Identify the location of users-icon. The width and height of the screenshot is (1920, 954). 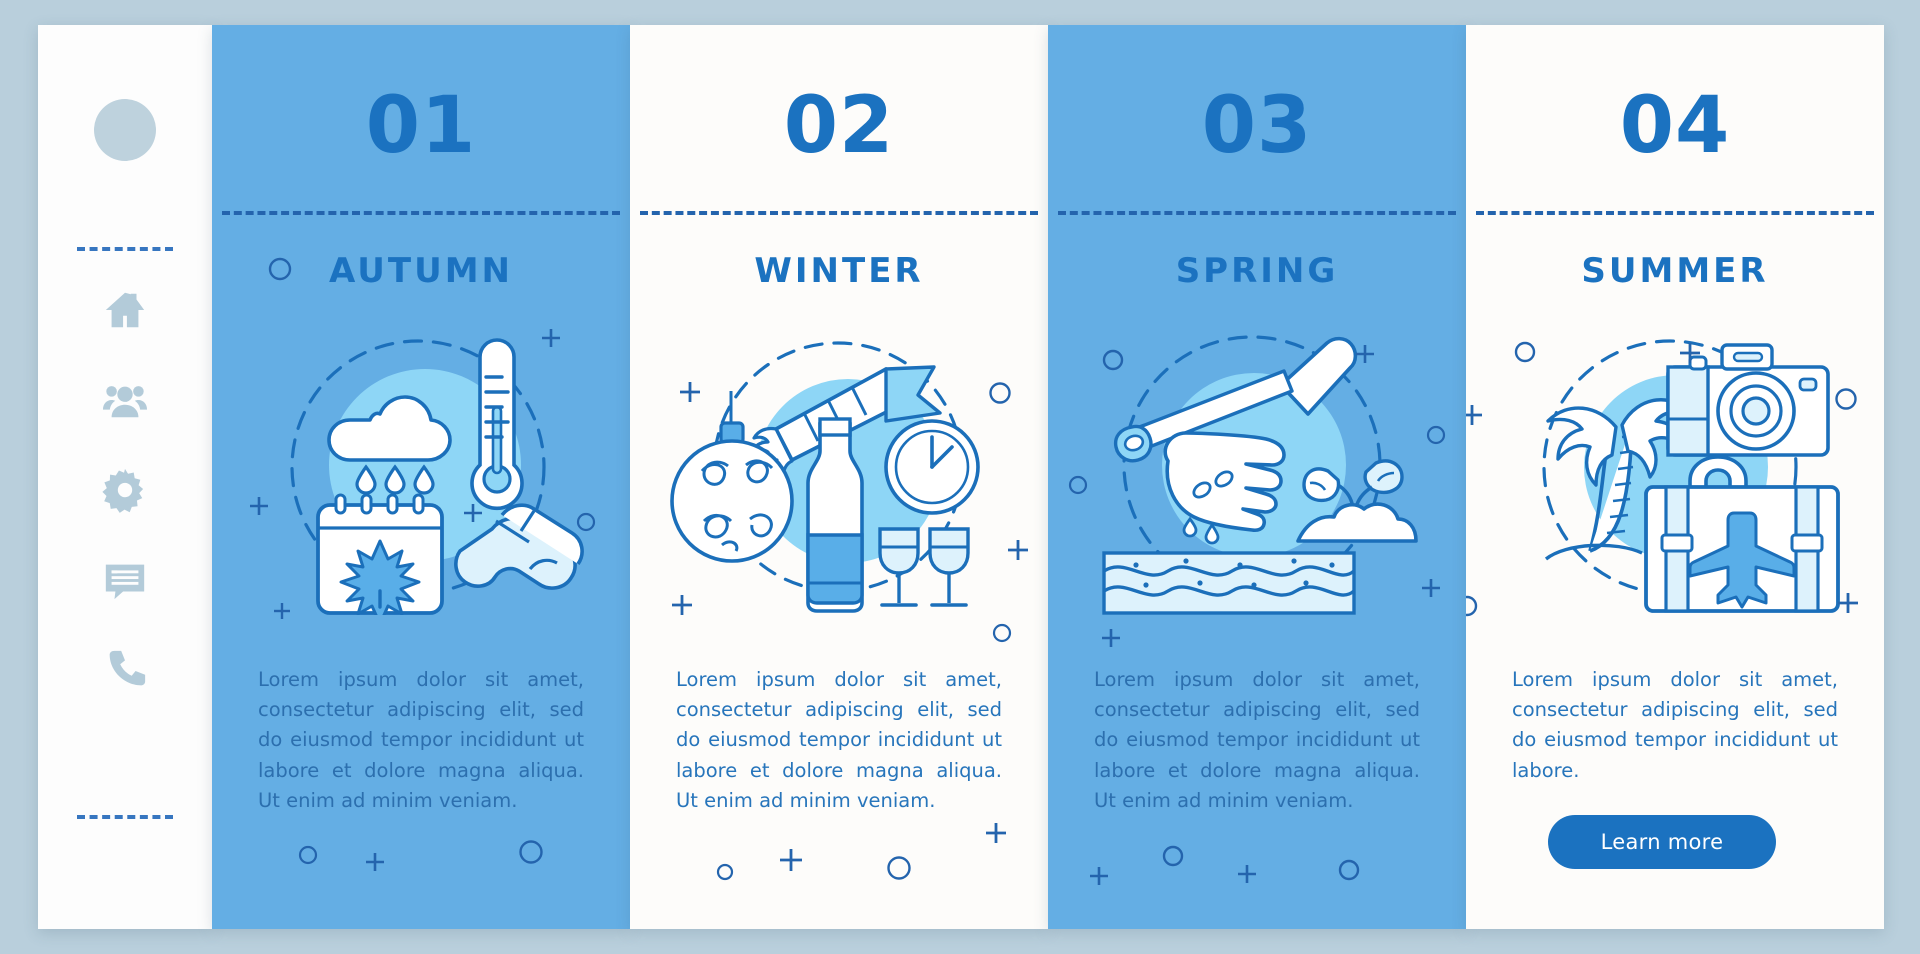
(125, 400).